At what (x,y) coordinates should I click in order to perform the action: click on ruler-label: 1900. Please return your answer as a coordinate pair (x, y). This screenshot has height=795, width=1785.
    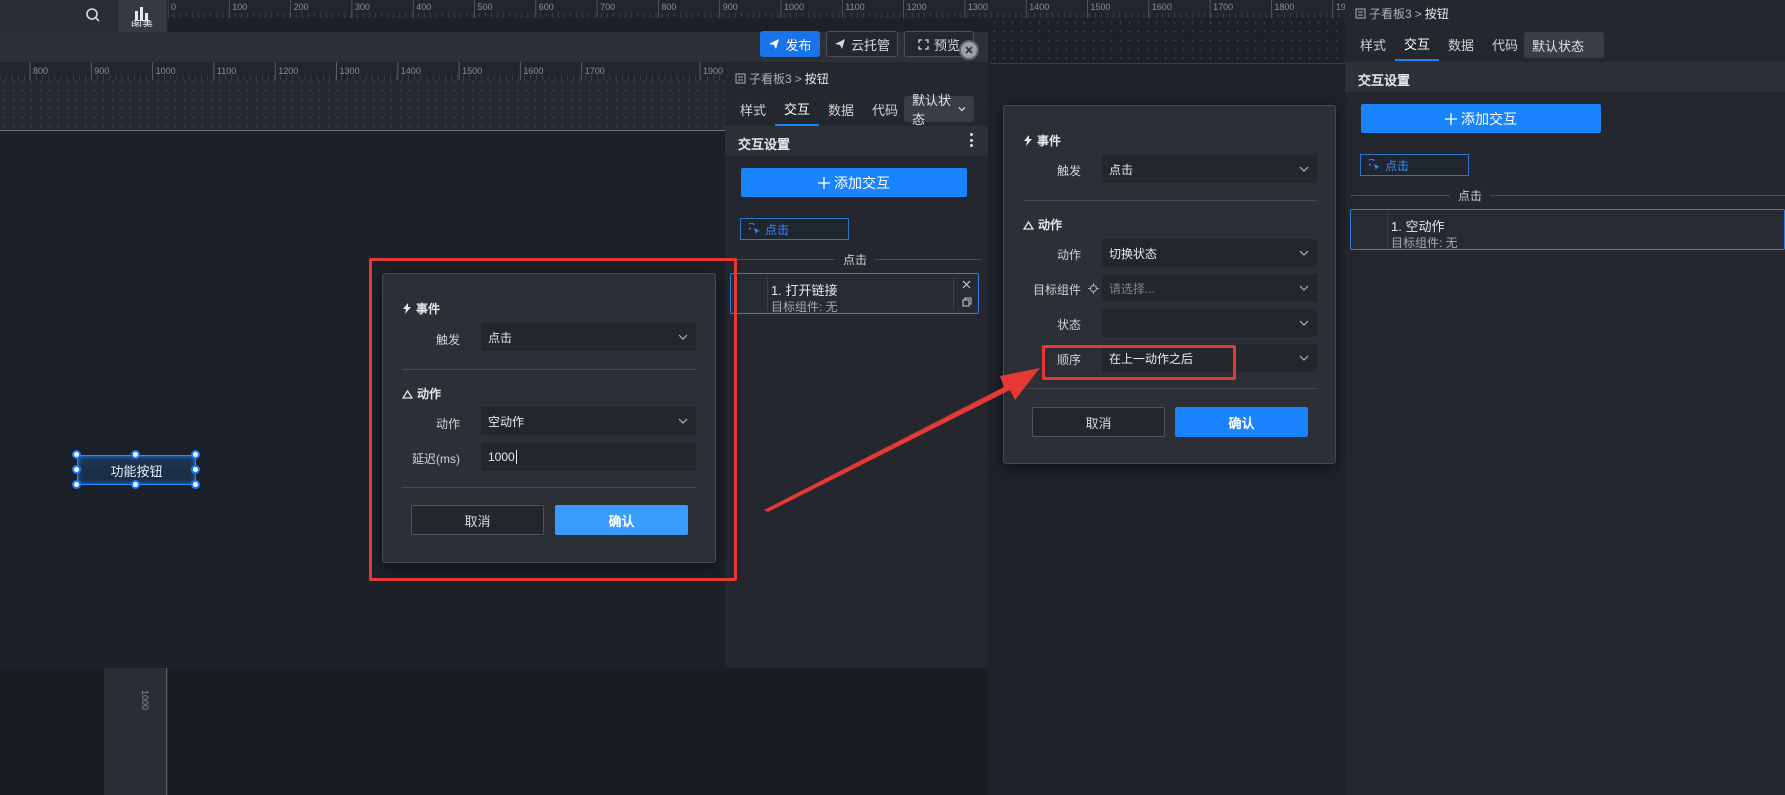
    Looking at the image, I should click on (713, 71).